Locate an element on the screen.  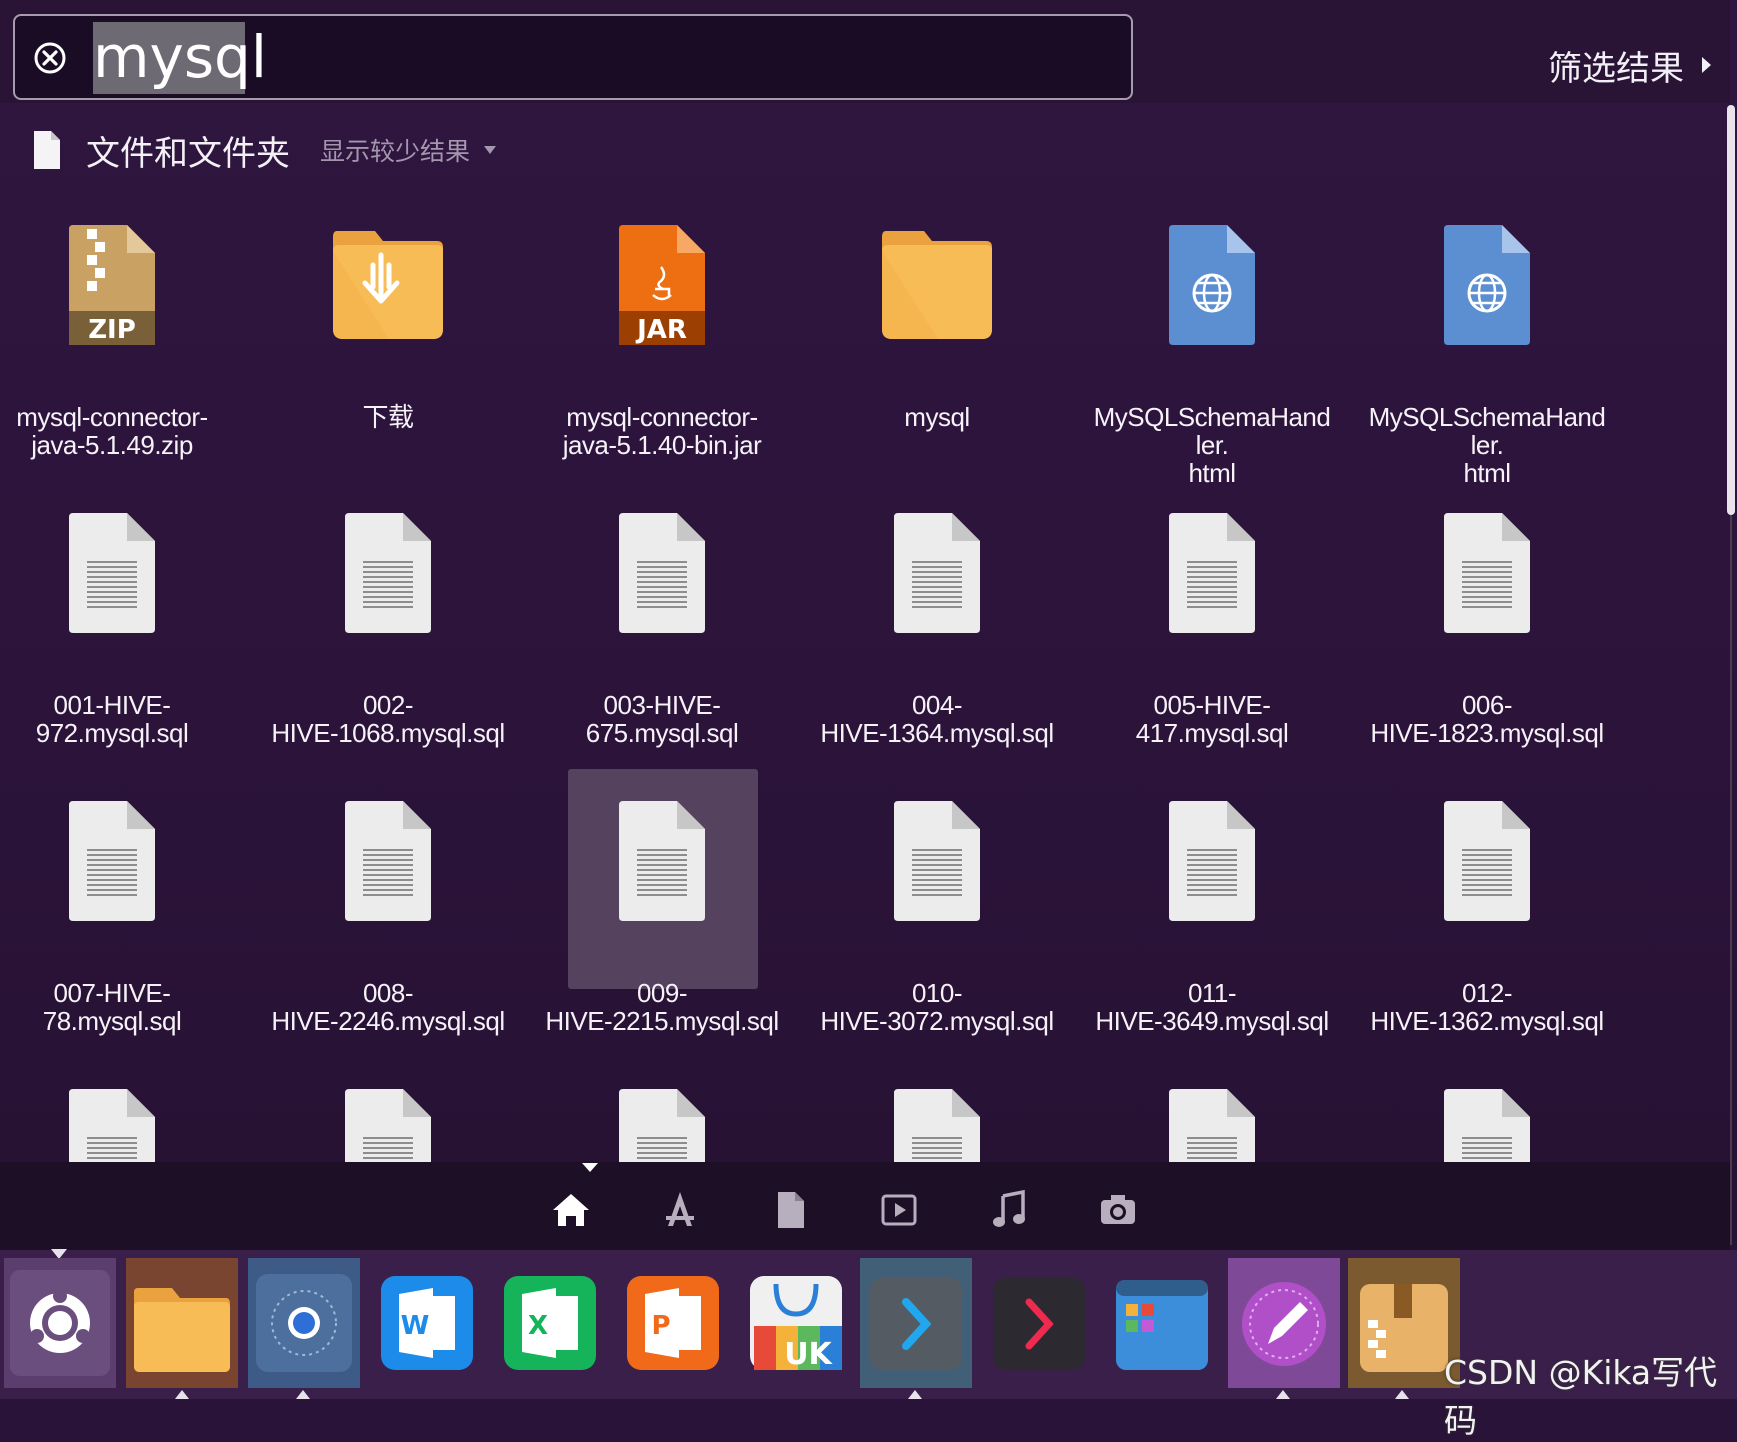
result-label-line: 012- is located at coordinates (1487, 993).